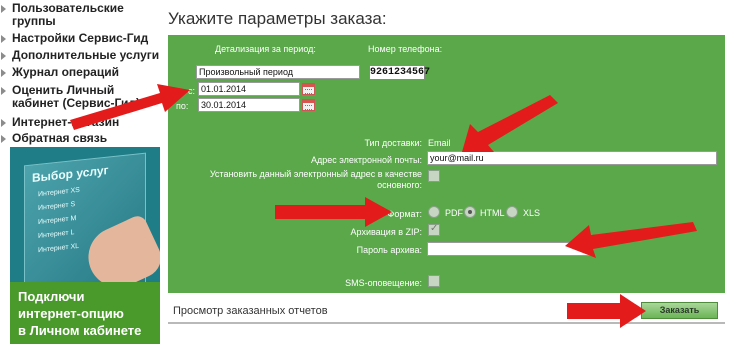  I want to click on sidebar-item-label: Журнал операций, so click(65, 72).